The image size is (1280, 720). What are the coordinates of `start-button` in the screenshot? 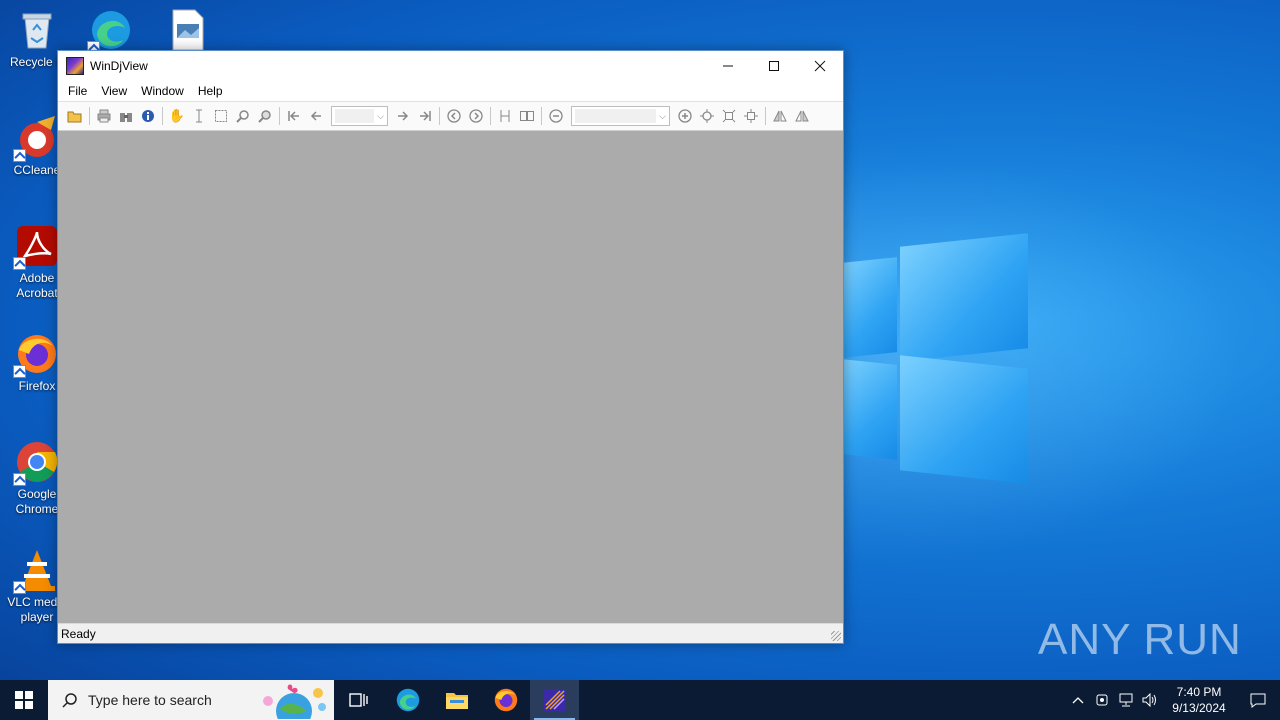 It's located at (24, 700).